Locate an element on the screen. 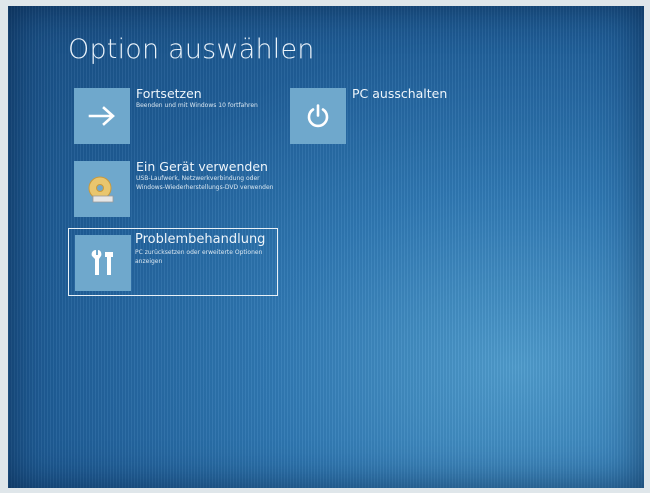  tools-icon is located at coordinates (102, 262).